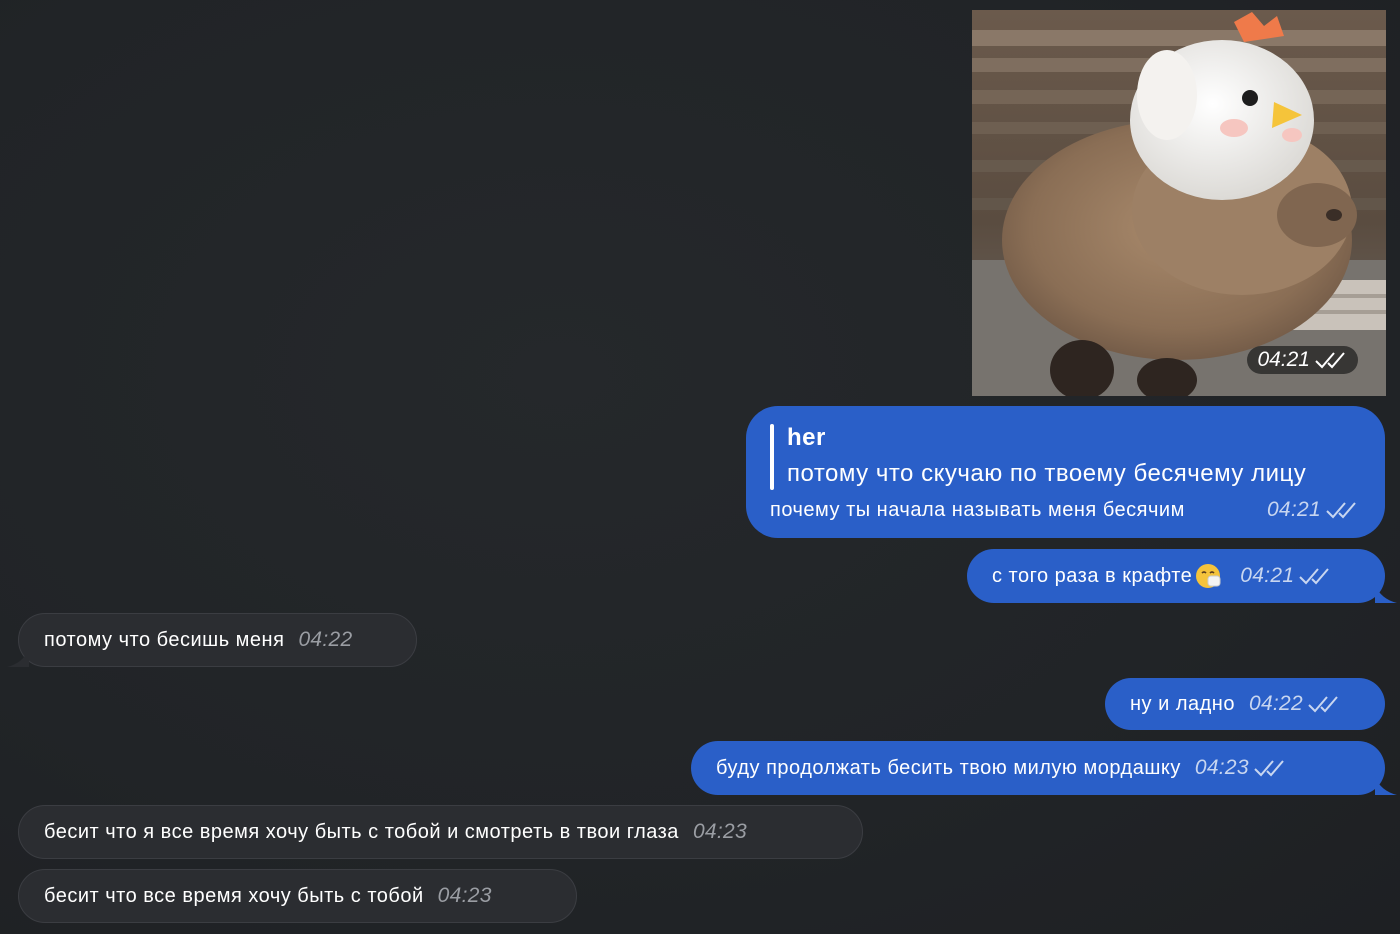 The width and height of the screenshot is (1400, 934). Describe the element at coordinates (1245, 704) in the screenshot. I see `outgoing-message: ну и ладно 04:22` at that location.